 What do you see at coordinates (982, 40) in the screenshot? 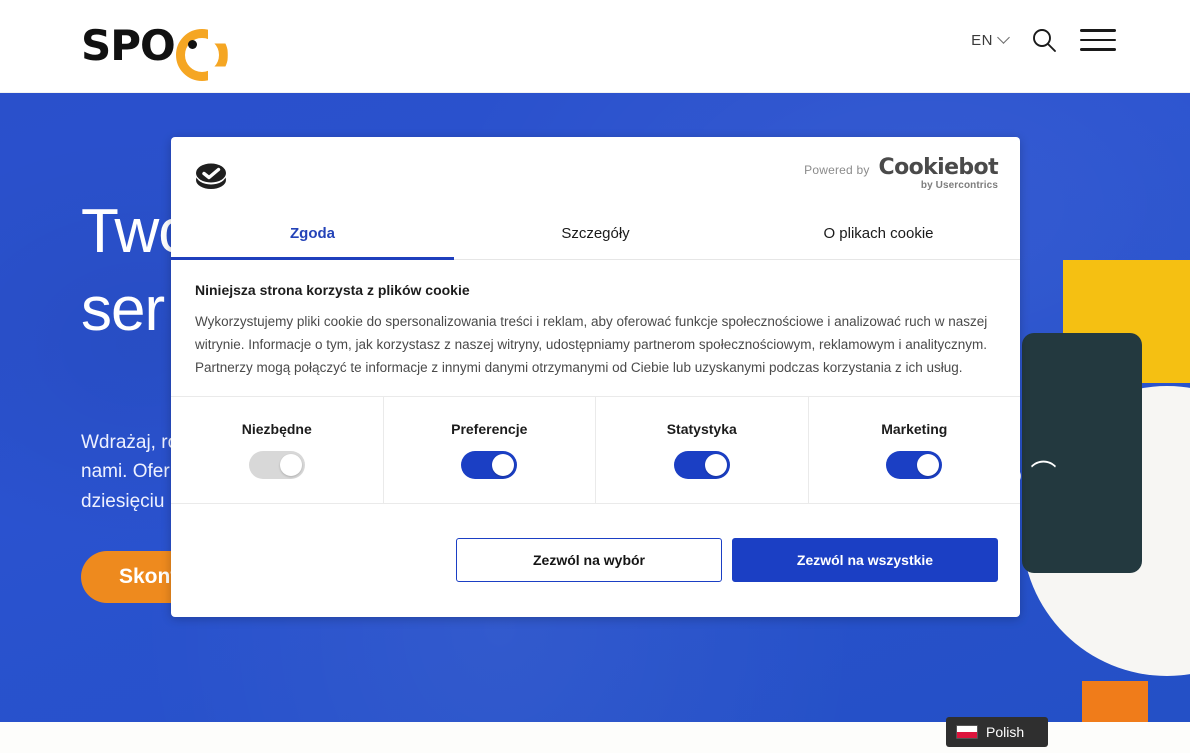
I see `language-selector-label: EN` at bounding box center [982, 40].